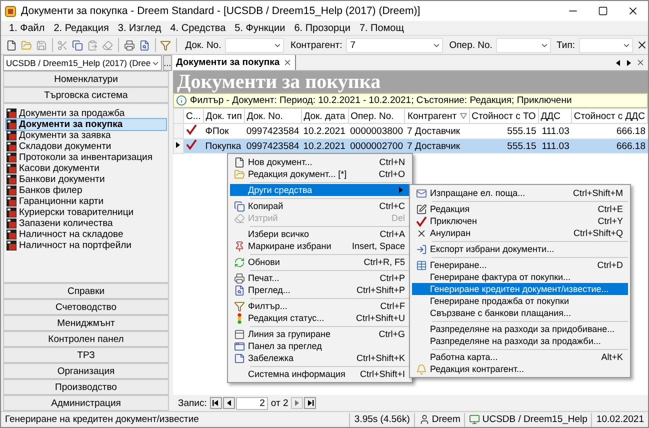  Describe the element at coordinates (86, 79) in the screenshot. I see `section-button: Номенклатури` at that location.